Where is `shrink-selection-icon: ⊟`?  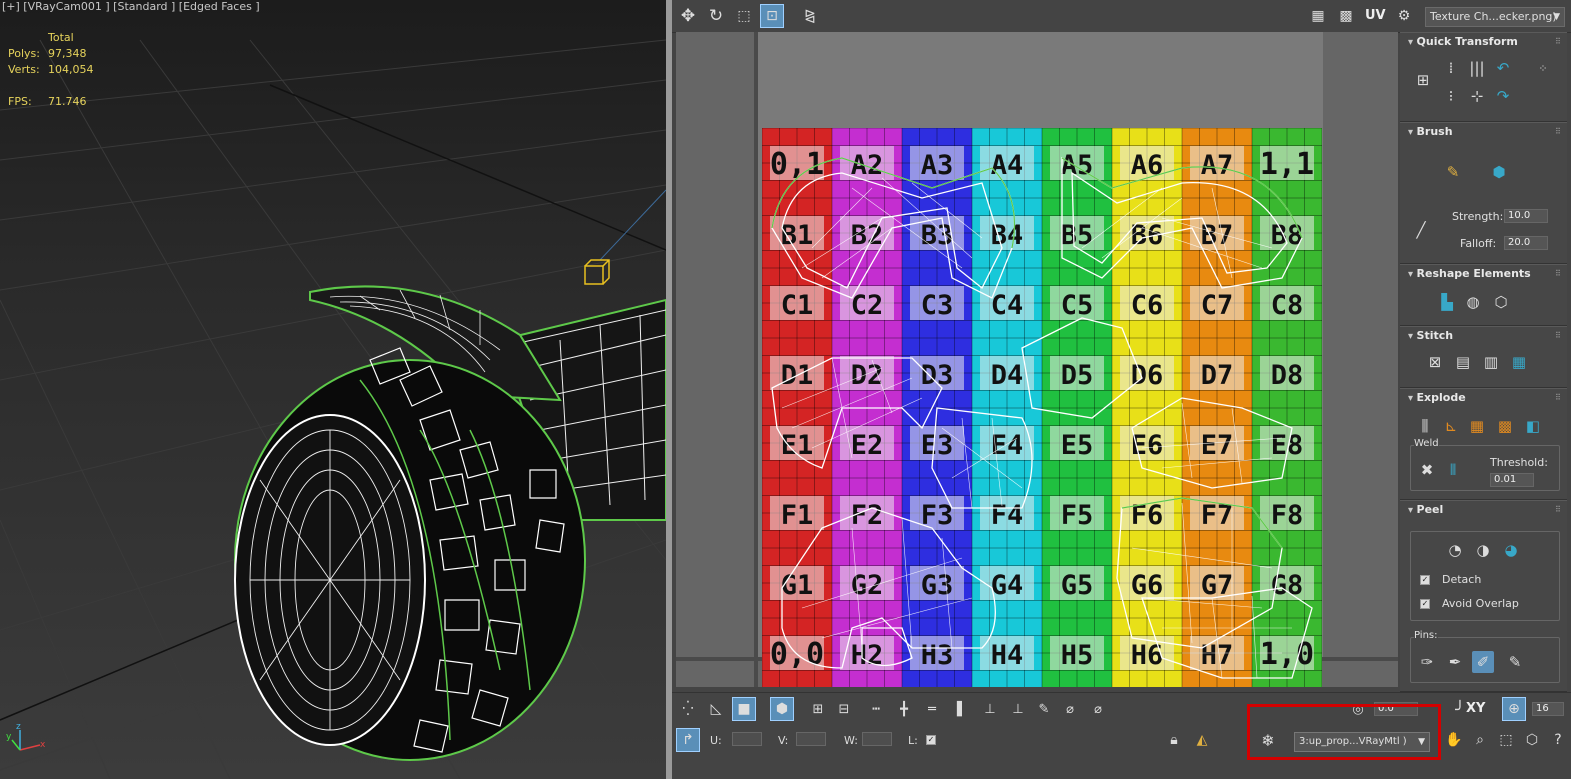 shrink-selection-icon: ⊟ is located at coordinates (844, 709).